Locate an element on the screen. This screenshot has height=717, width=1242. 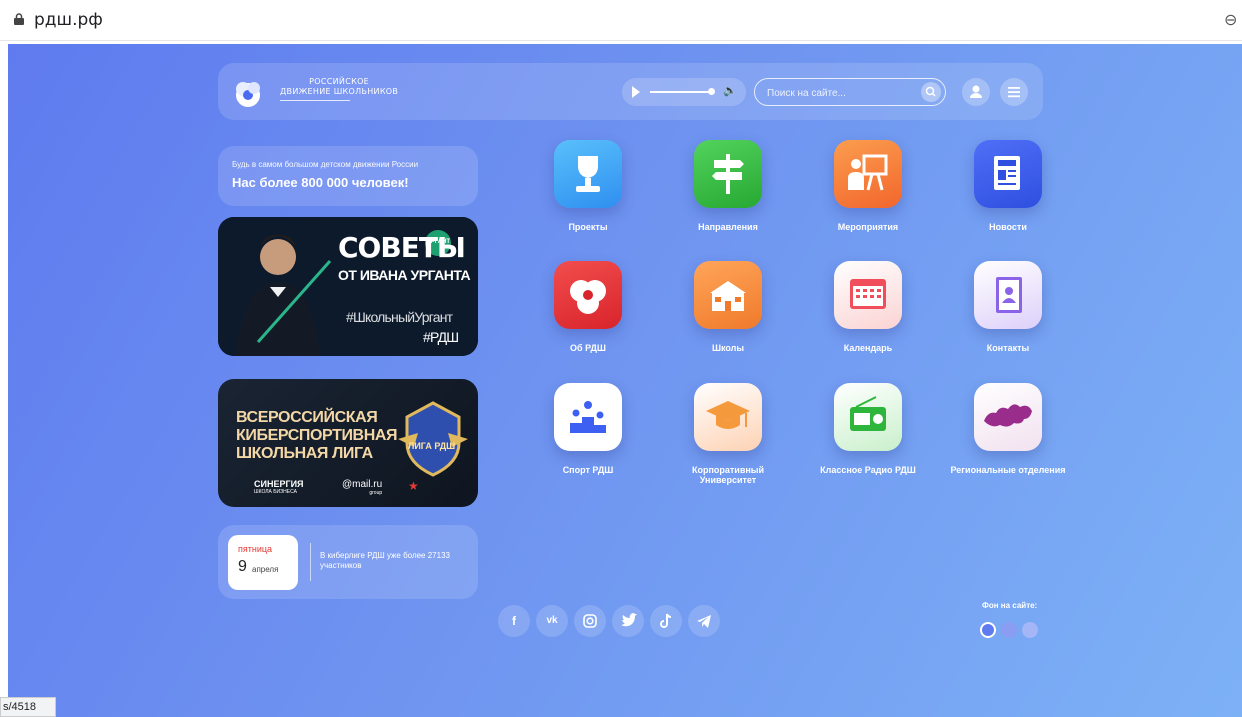
lock-icon is located at coordinates (19, 19).